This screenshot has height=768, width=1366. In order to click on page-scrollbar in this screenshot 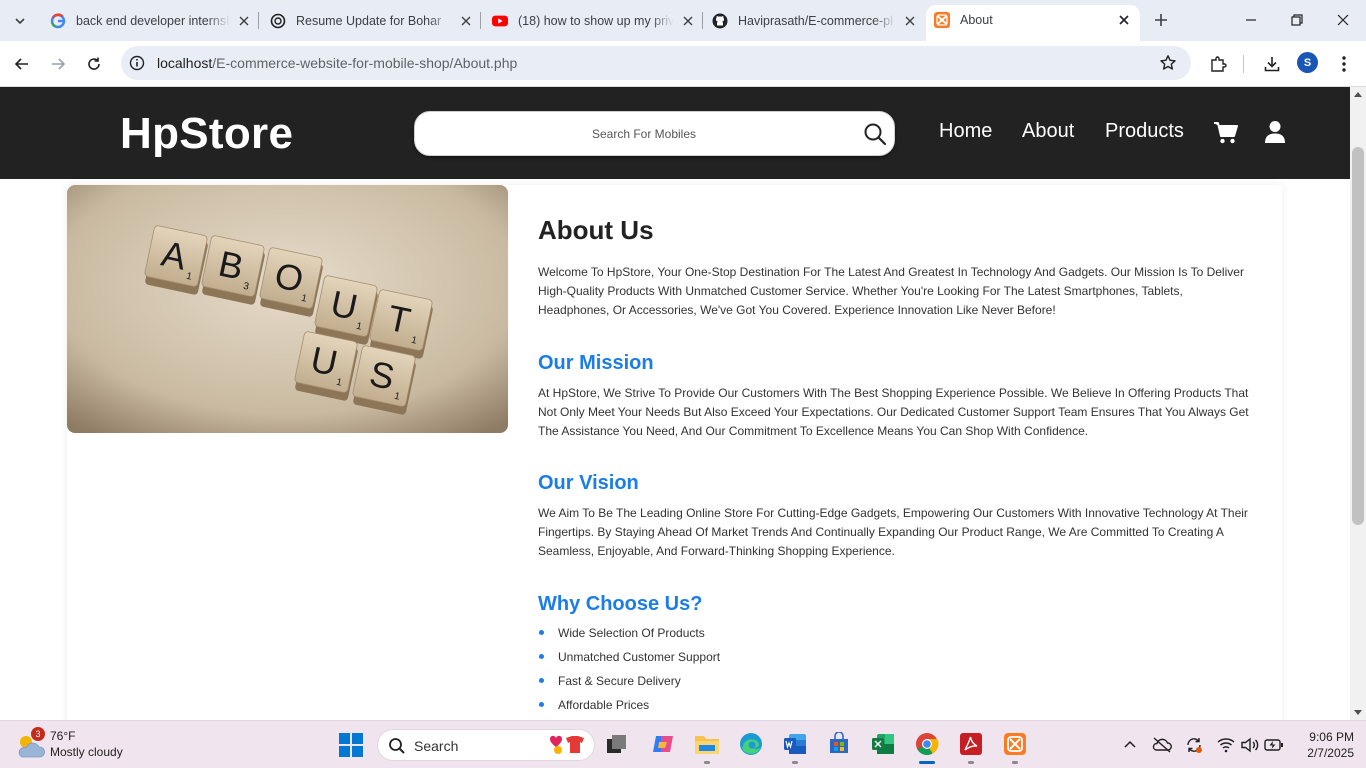, I will do `click(1358, 403)`.